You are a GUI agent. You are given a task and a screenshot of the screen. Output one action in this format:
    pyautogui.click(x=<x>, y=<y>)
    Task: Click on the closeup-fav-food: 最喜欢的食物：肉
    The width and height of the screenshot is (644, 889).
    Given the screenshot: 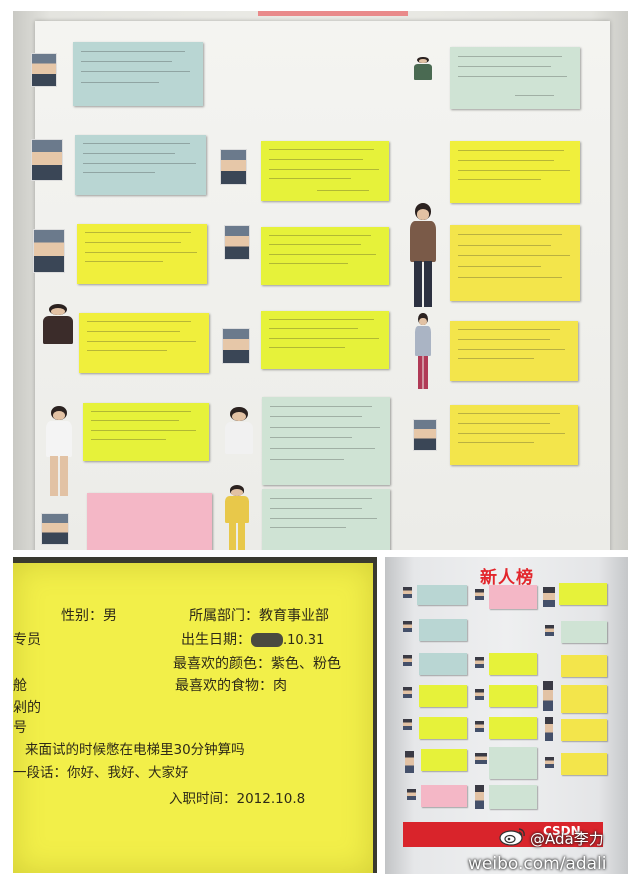 What is the action you would take?
    pyautogui.click(x=231, y=686)
    